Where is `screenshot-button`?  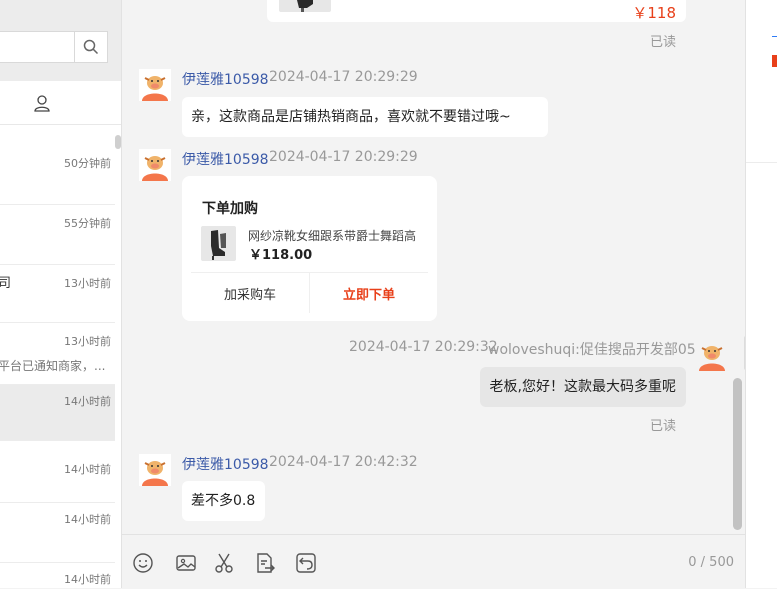 screenshot-button is located at coordinates (224, 563).